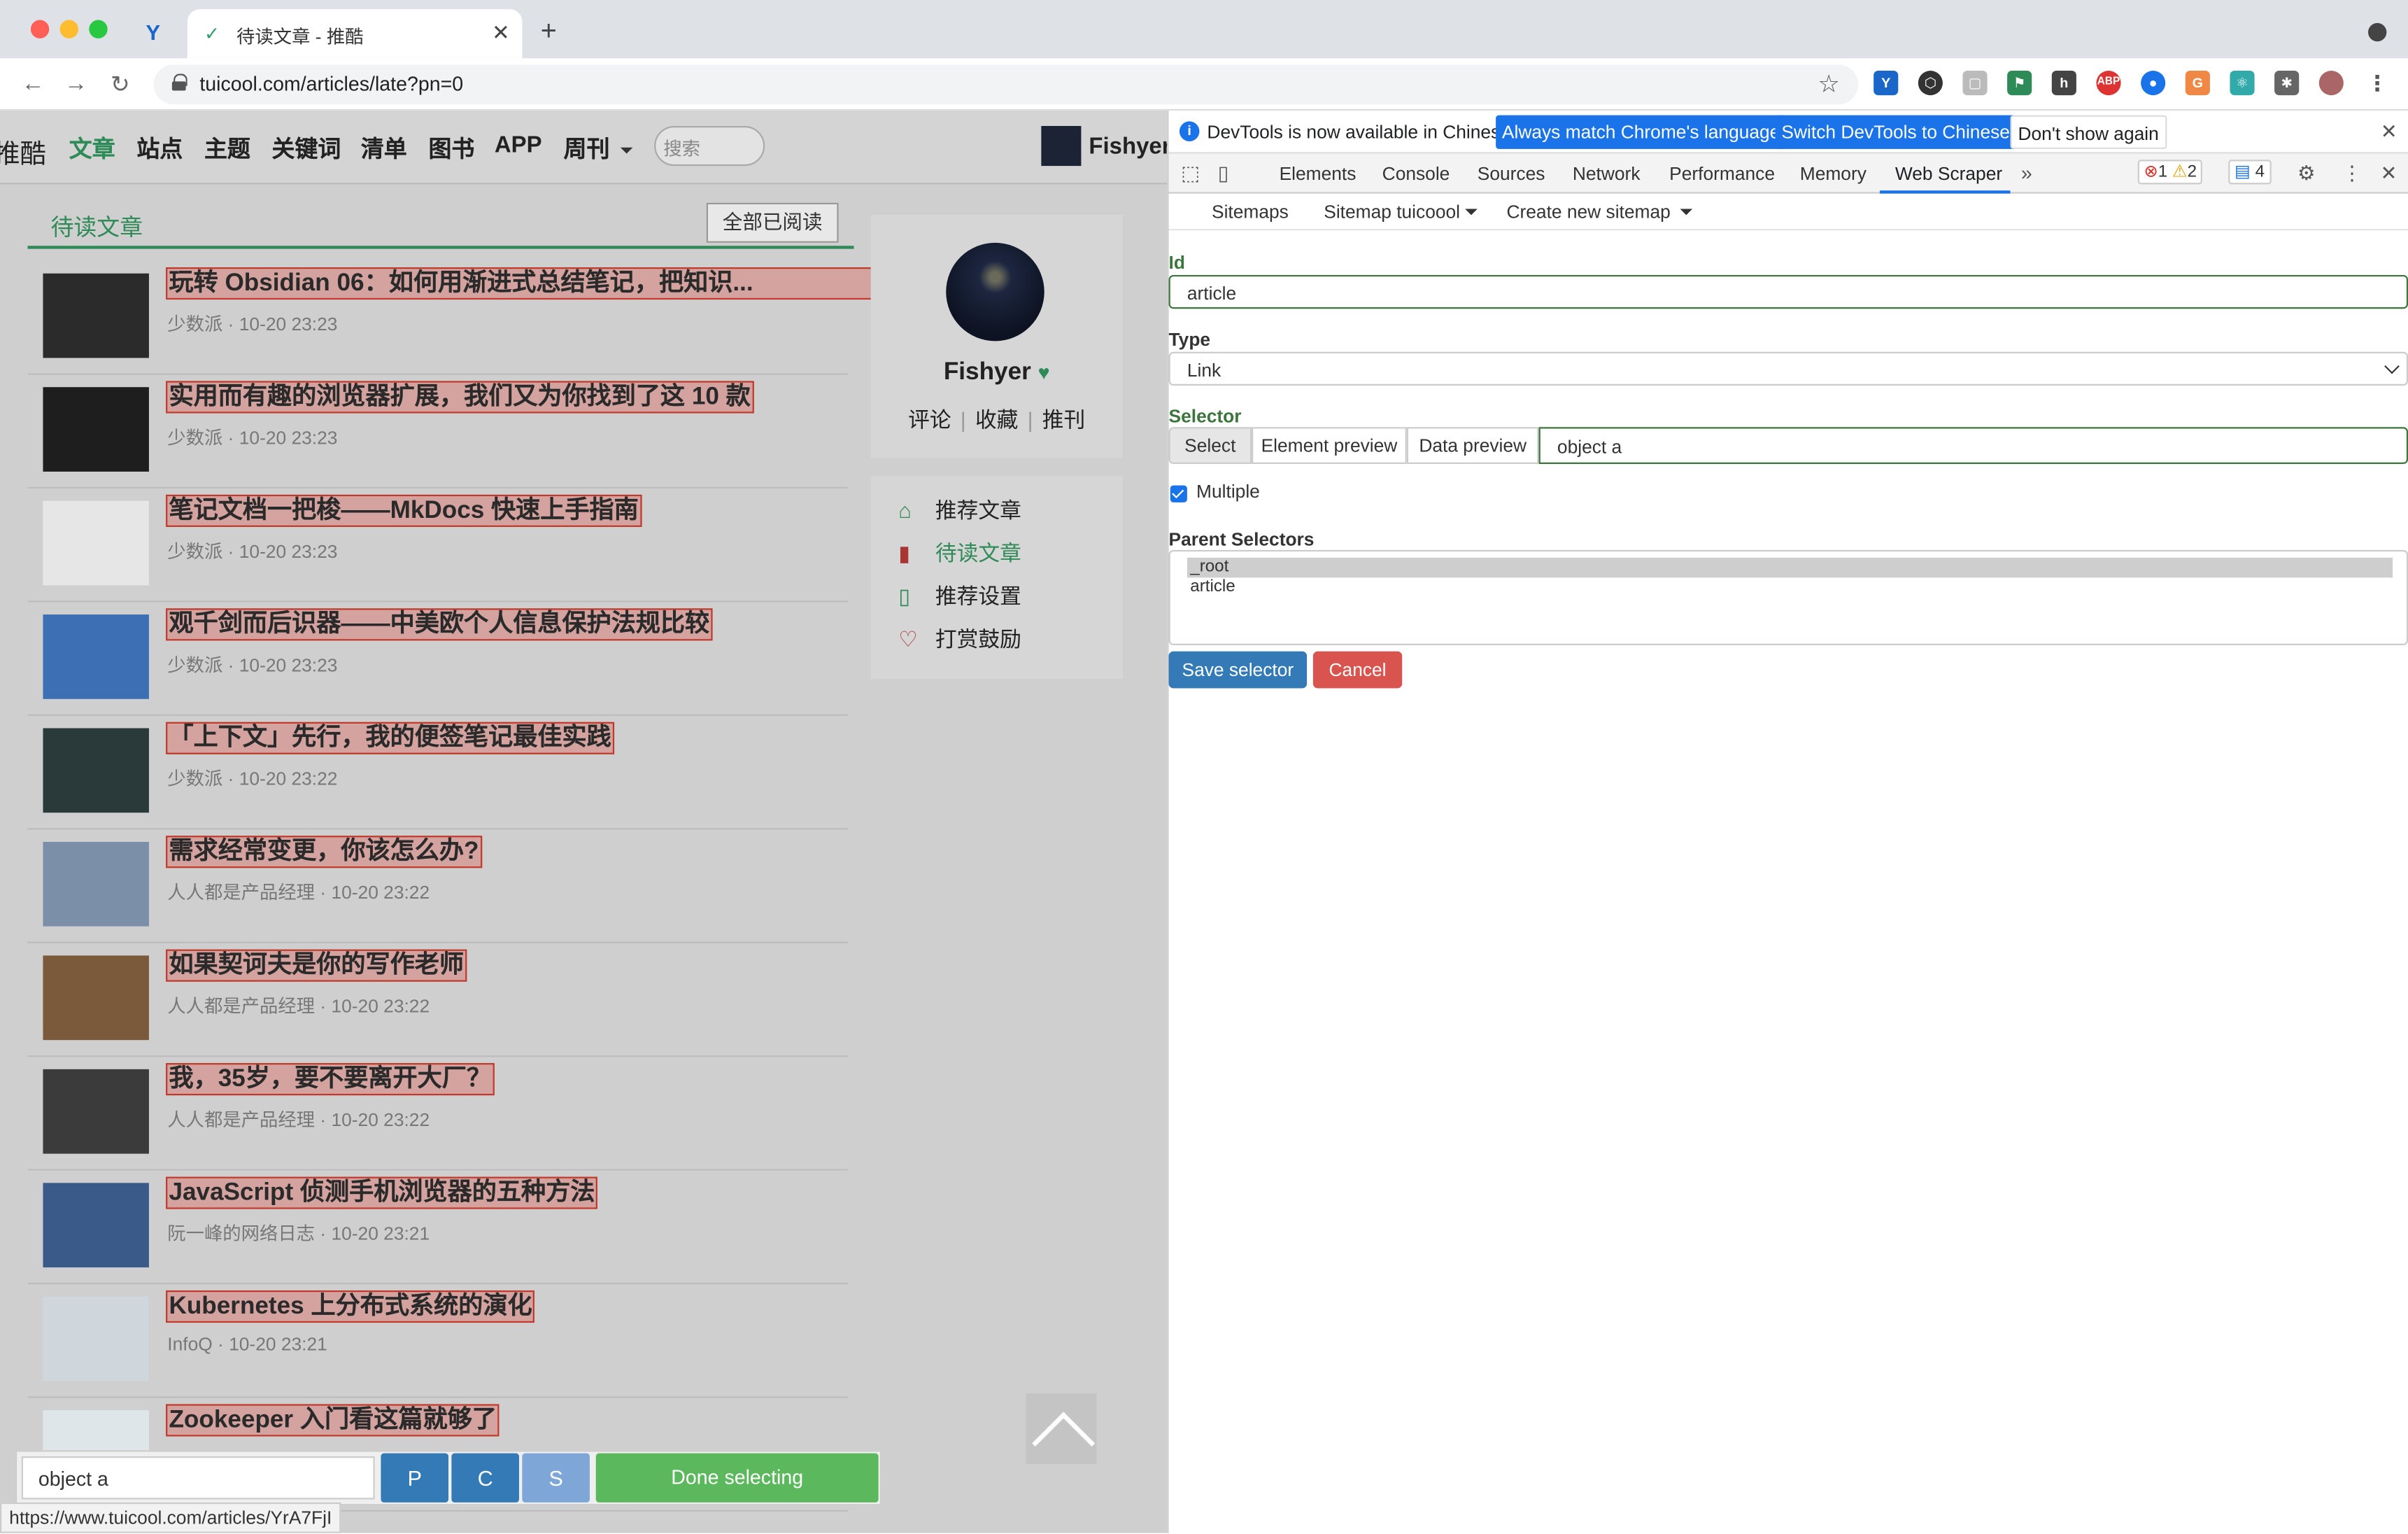  Describe the element at coordinates (1062, 1429) in the screenshot. I see `back-to-top-button` at that location.